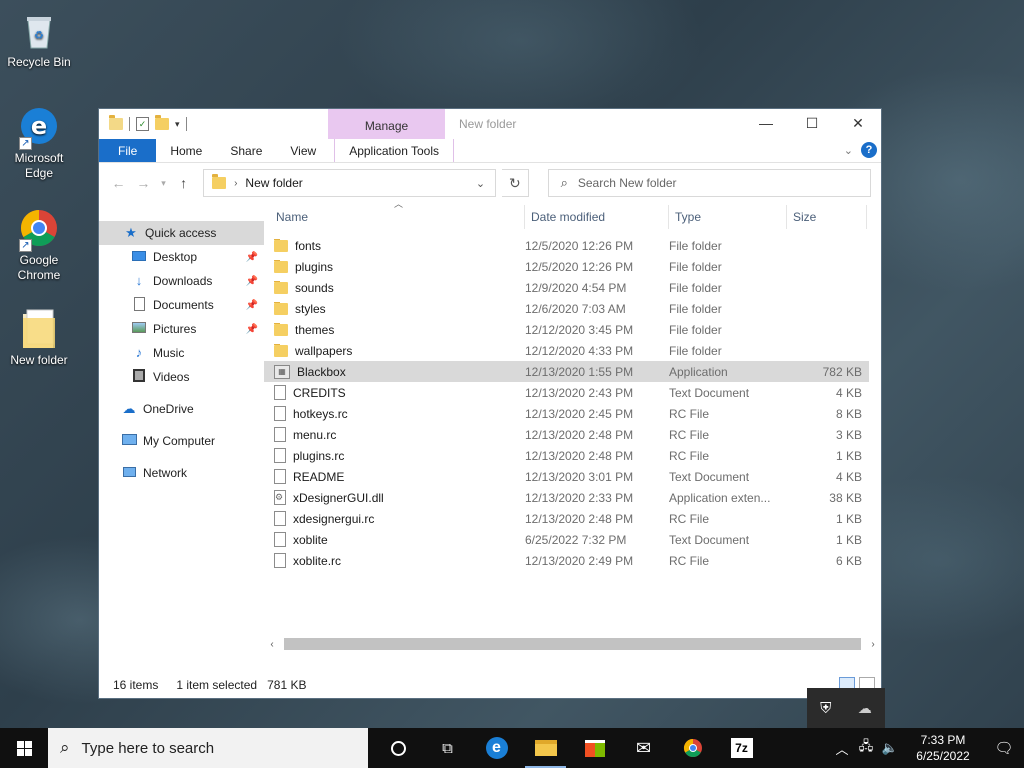 The image size is (1024, 768). I want to click on properties-icon: ✓, so click(142, 124).